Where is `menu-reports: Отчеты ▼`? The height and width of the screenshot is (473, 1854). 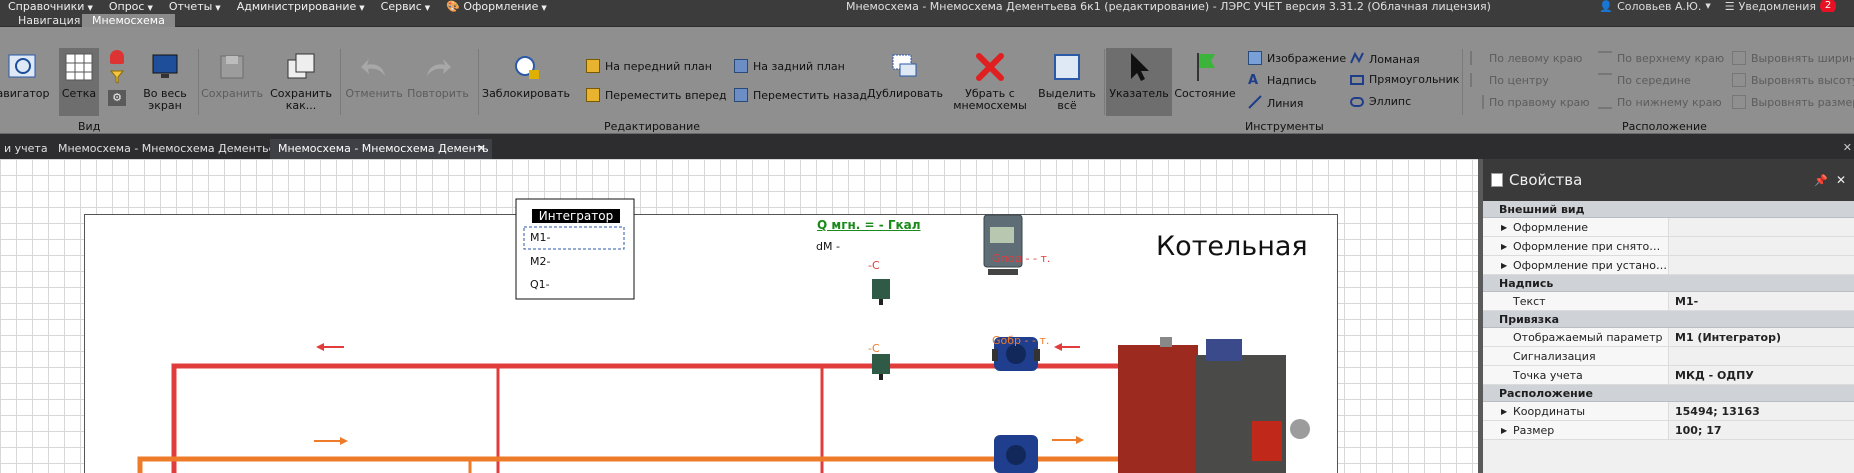
menu-reports: Отчеты ▼ is located at coordinates (195, 6).